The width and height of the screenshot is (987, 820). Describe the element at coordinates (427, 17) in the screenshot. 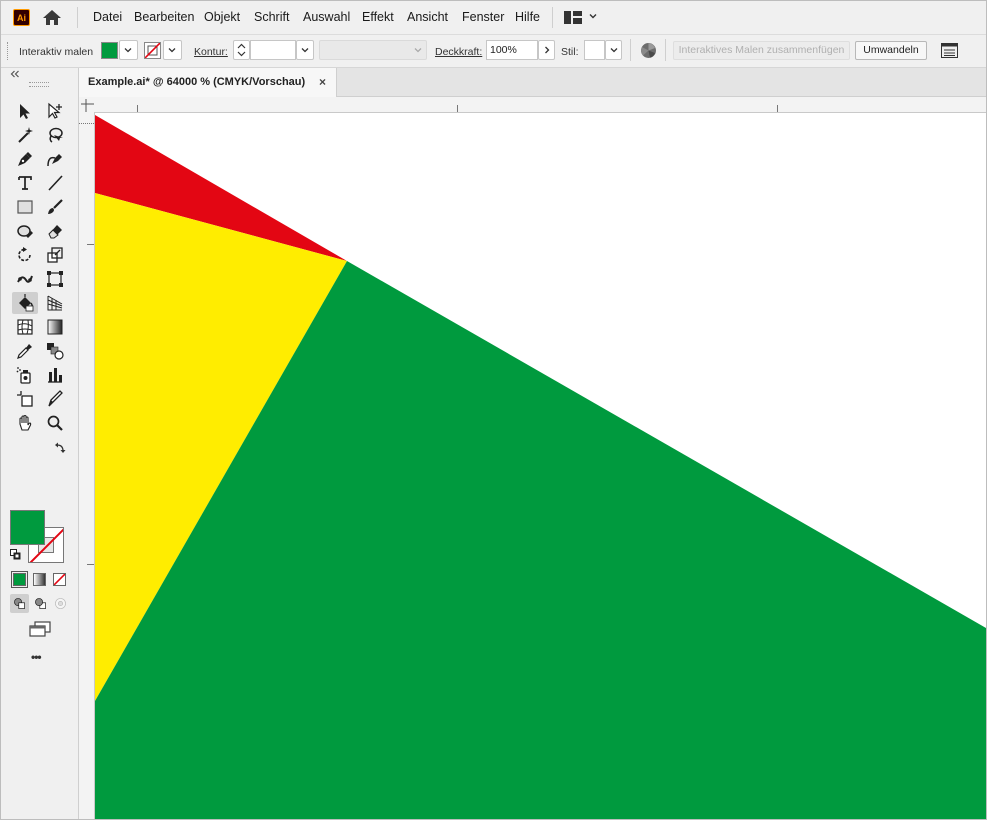

I see `menu-ansicht: Ansicht` at that location.